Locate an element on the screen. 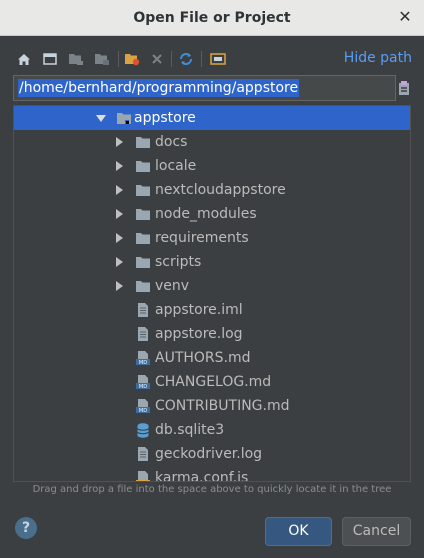 The height and width of the screenshot is (558, 424). path-input-value: /home/bernhard/programming/appstore is located at coordinates (159, 88).